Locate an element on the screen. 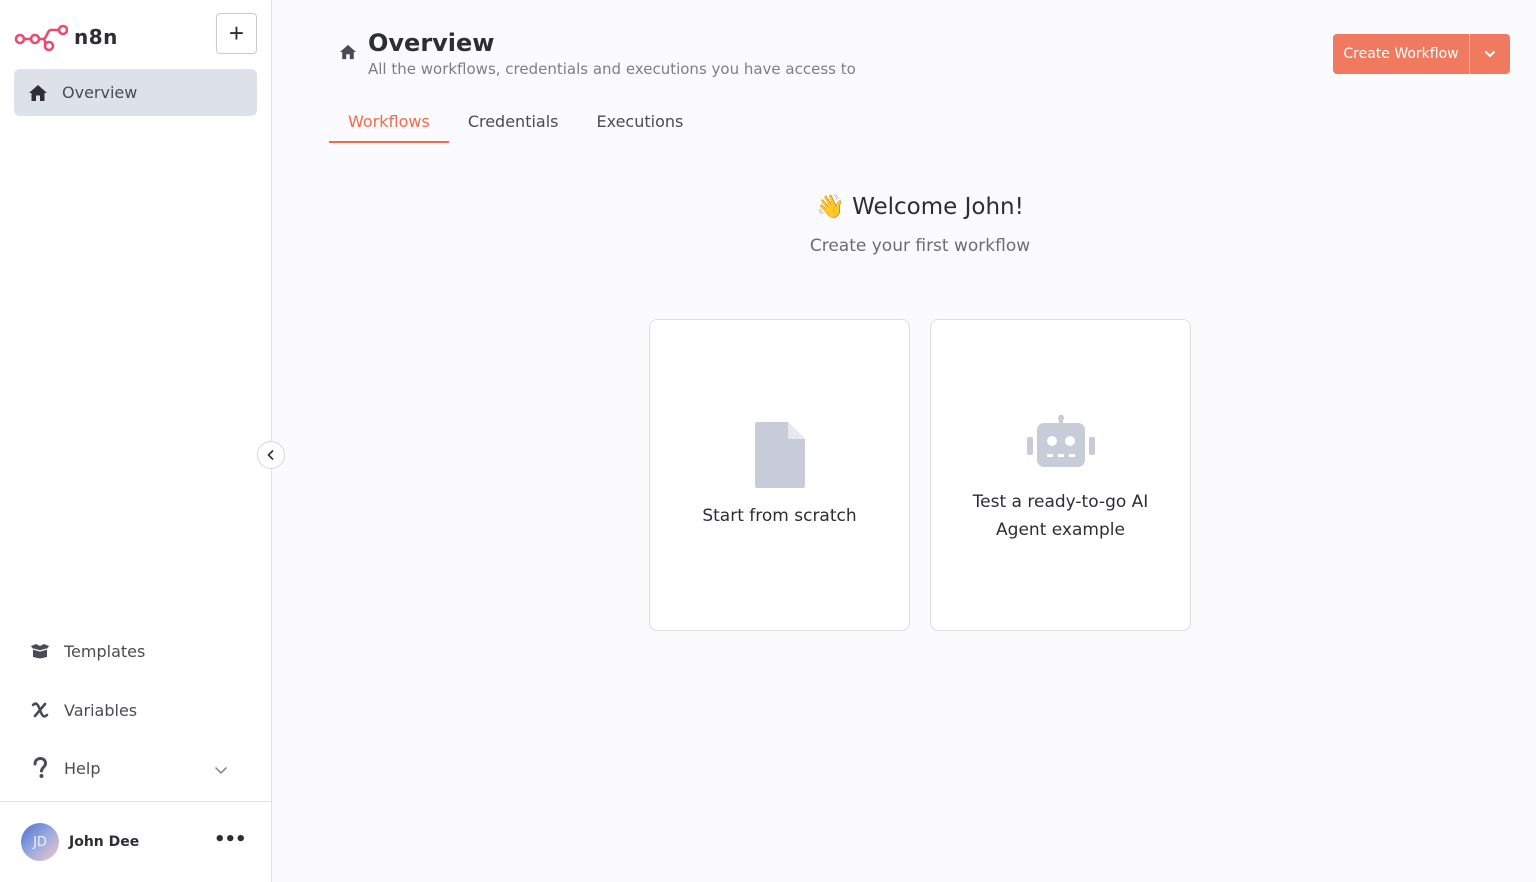 This screenshot has height=882, width=1536. create-workflow-split-button: Create Workflow is located at coordinates (1421, 54).